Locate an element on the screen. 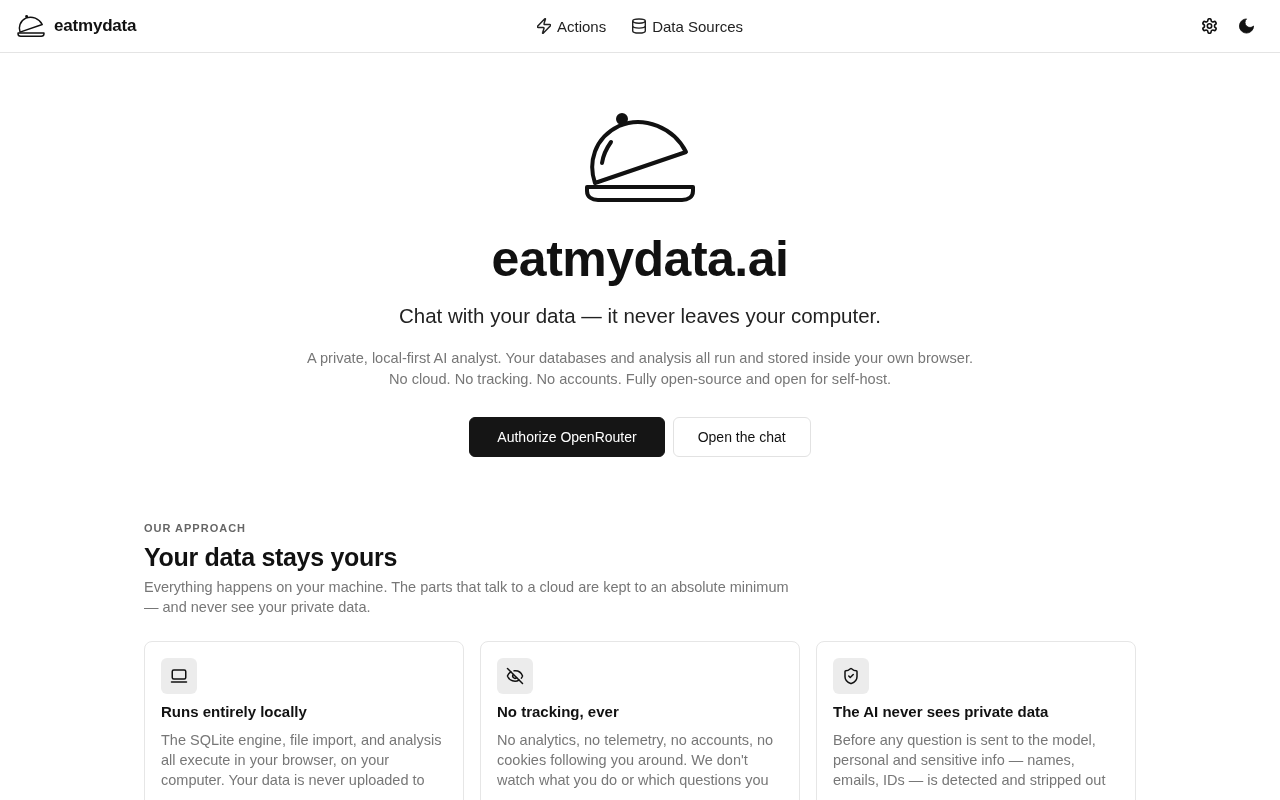 The width and height of the screenshot is (1280, 800). card-title: The AI never sees private data is located at coordinates (941, 712).